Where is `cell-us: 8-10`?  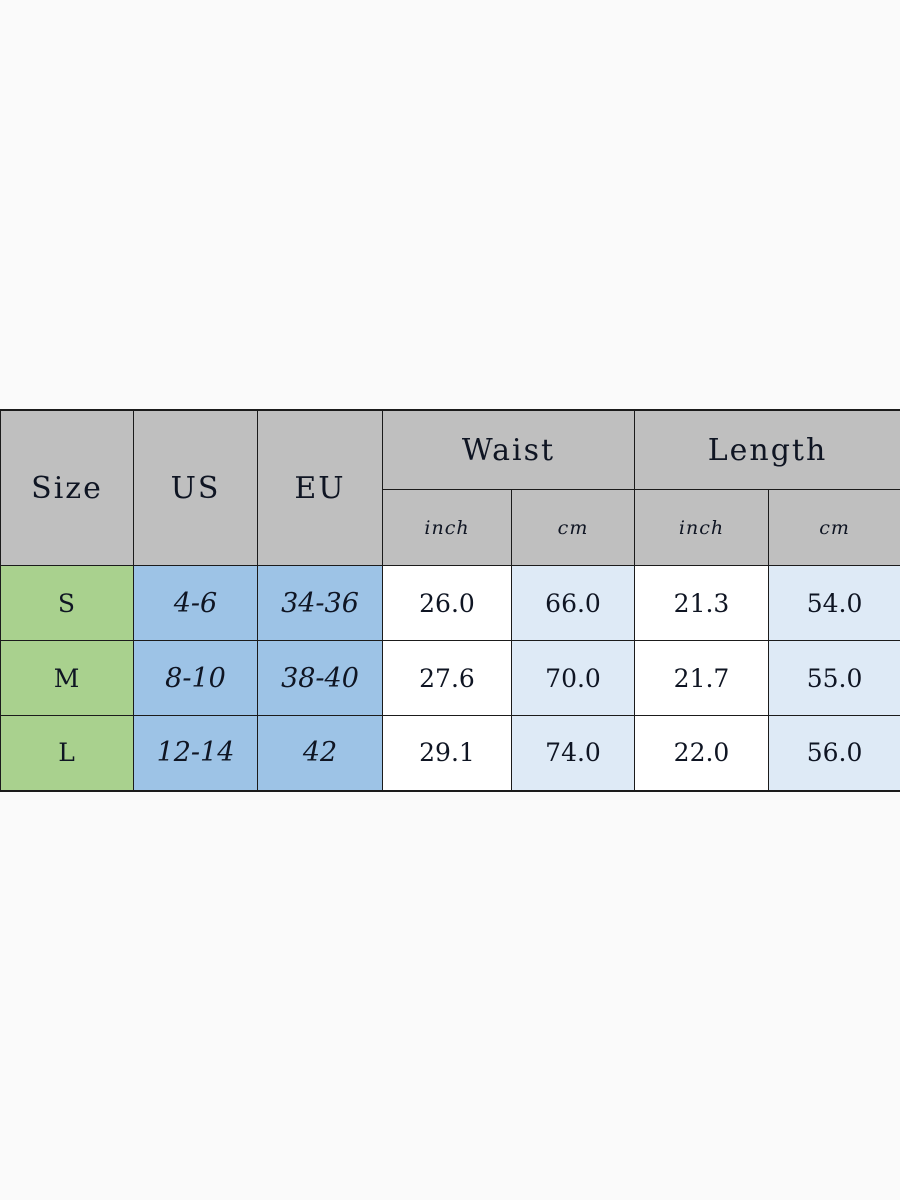 cell-us: 8-10 is located at coordinates (195, 678).